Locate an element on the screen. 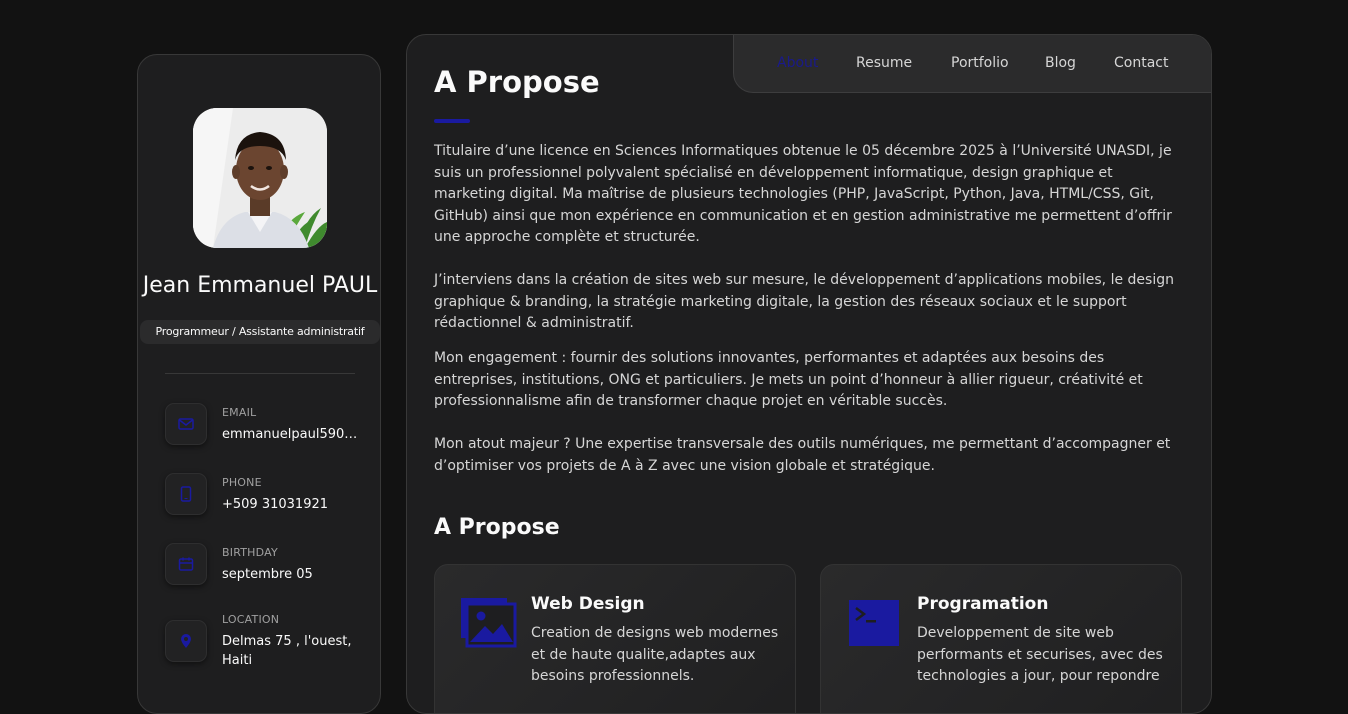 Image resolution: width=1348 pixels, height=714 pixels. contact-label: LOCATION is located at coordinates (251, 619).